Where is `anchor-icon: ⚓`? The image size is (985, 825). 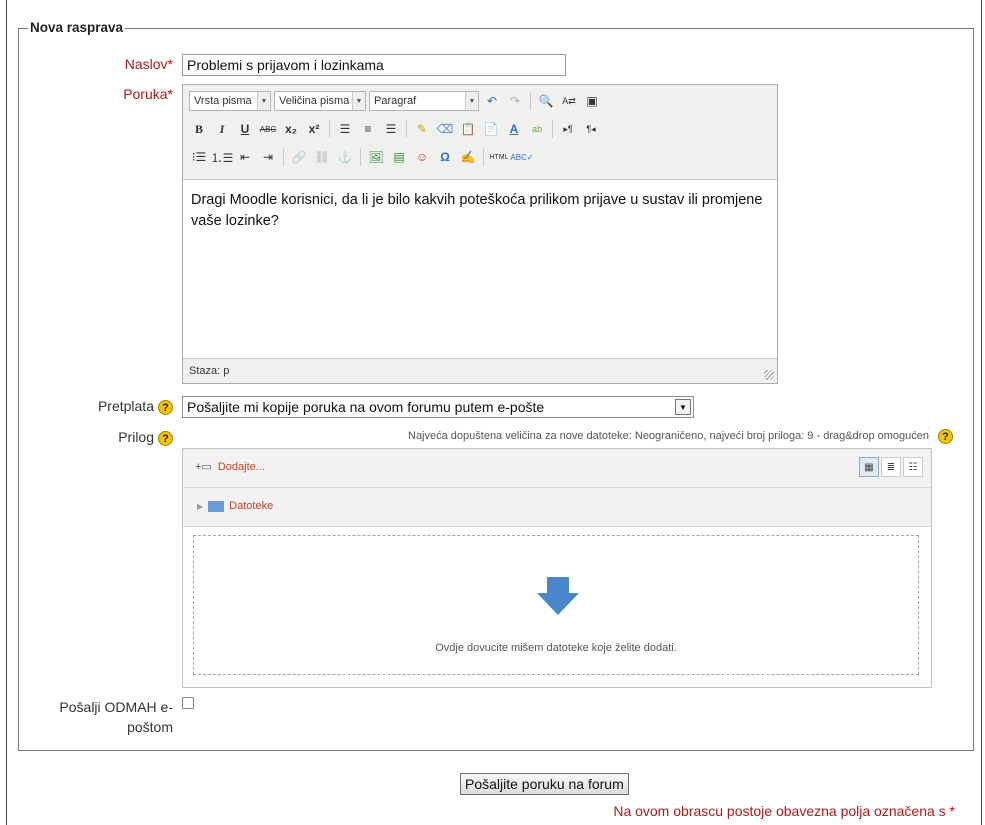
anchor-icon: ⚓ is located at coordinates (345, 157).